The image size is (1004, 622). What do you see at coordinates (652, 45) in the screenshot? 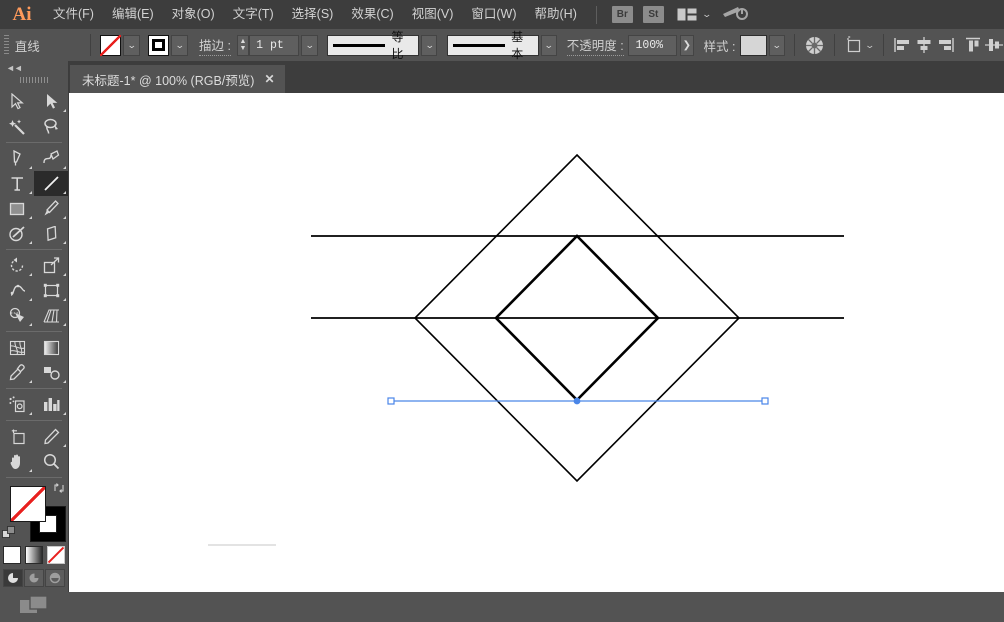
I see `opacity-input: 100%` at bounding box center [652, 45].